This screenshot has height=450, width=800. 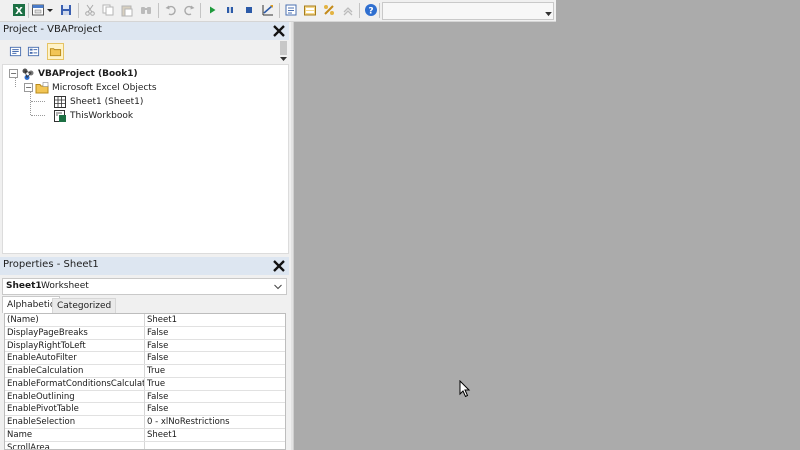 What do you see at coordinates (60, 101) in the screenshot?
I see `worksheet-icon` at bounding box center [60, 101].